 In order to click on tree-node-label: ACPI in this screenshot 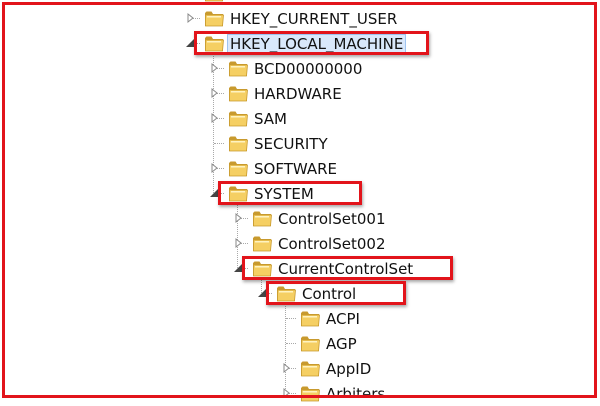, I will do `click(343, 319)`.